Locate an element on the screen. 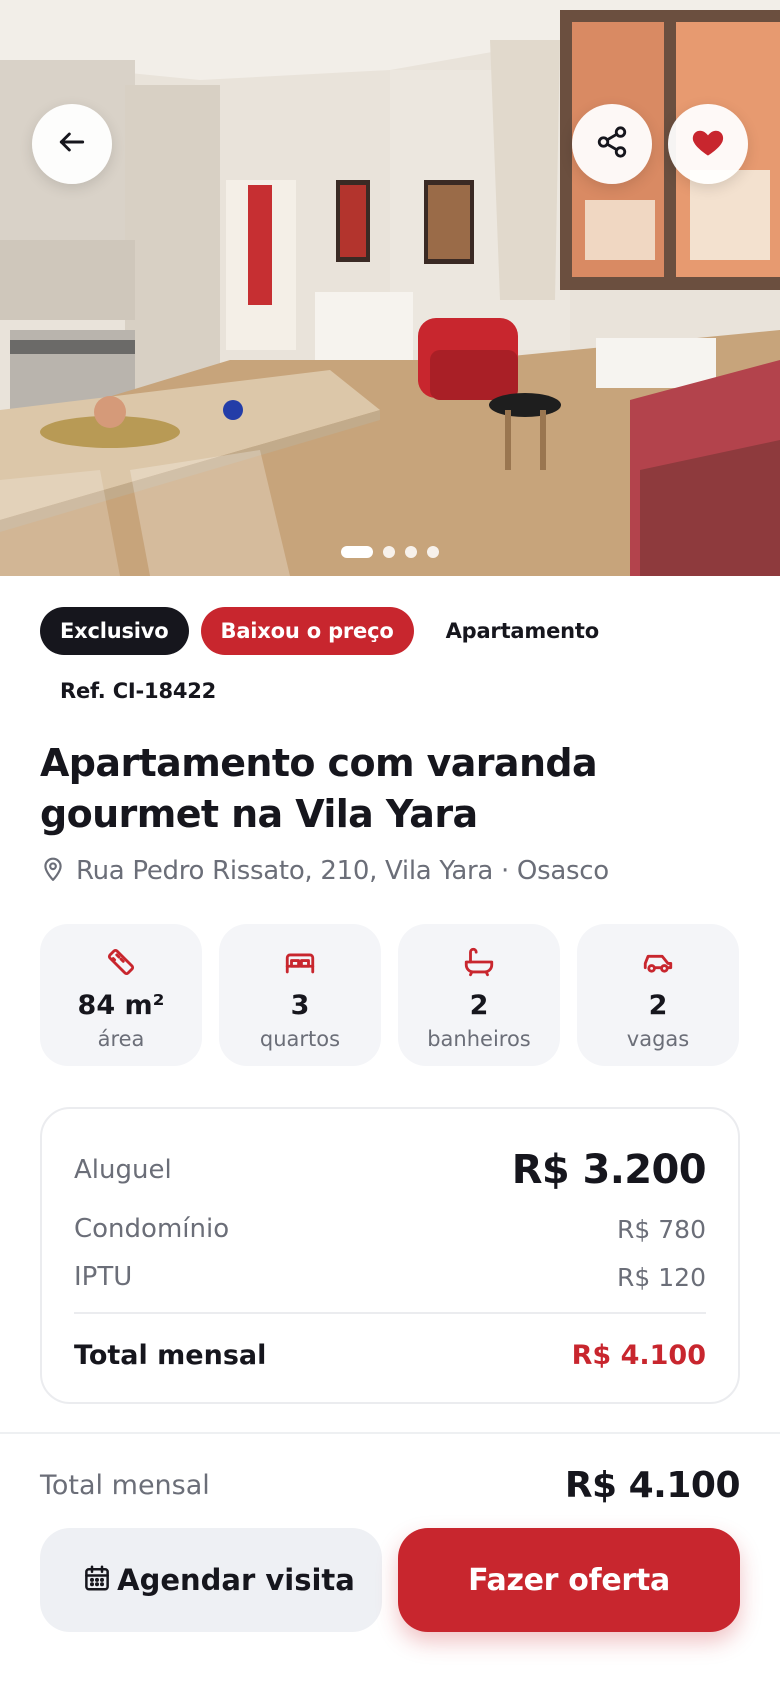 This screenshot has height=1688, width=780. feature-label: banheiros is located at coordinates (479, 1039).